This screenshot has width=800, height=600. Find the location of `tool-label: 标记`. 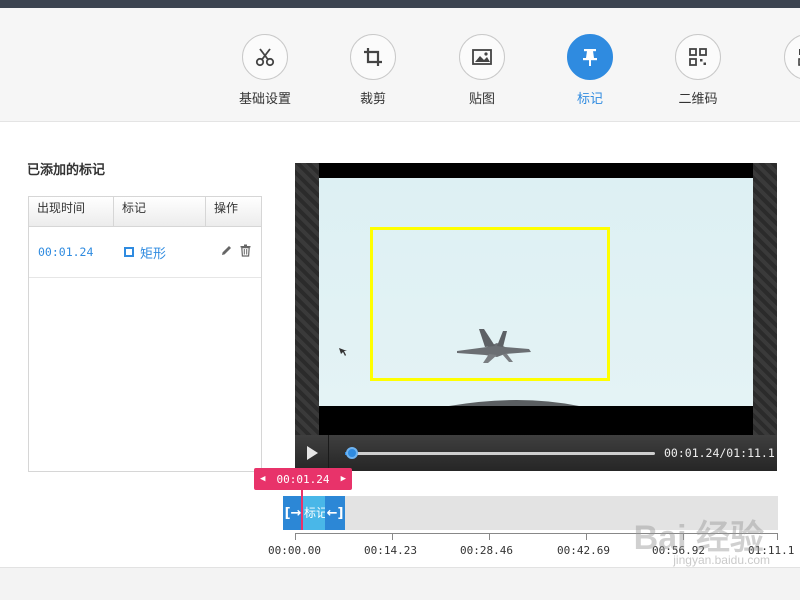

tool-label: 标记 is located at coordinates (589, 99).